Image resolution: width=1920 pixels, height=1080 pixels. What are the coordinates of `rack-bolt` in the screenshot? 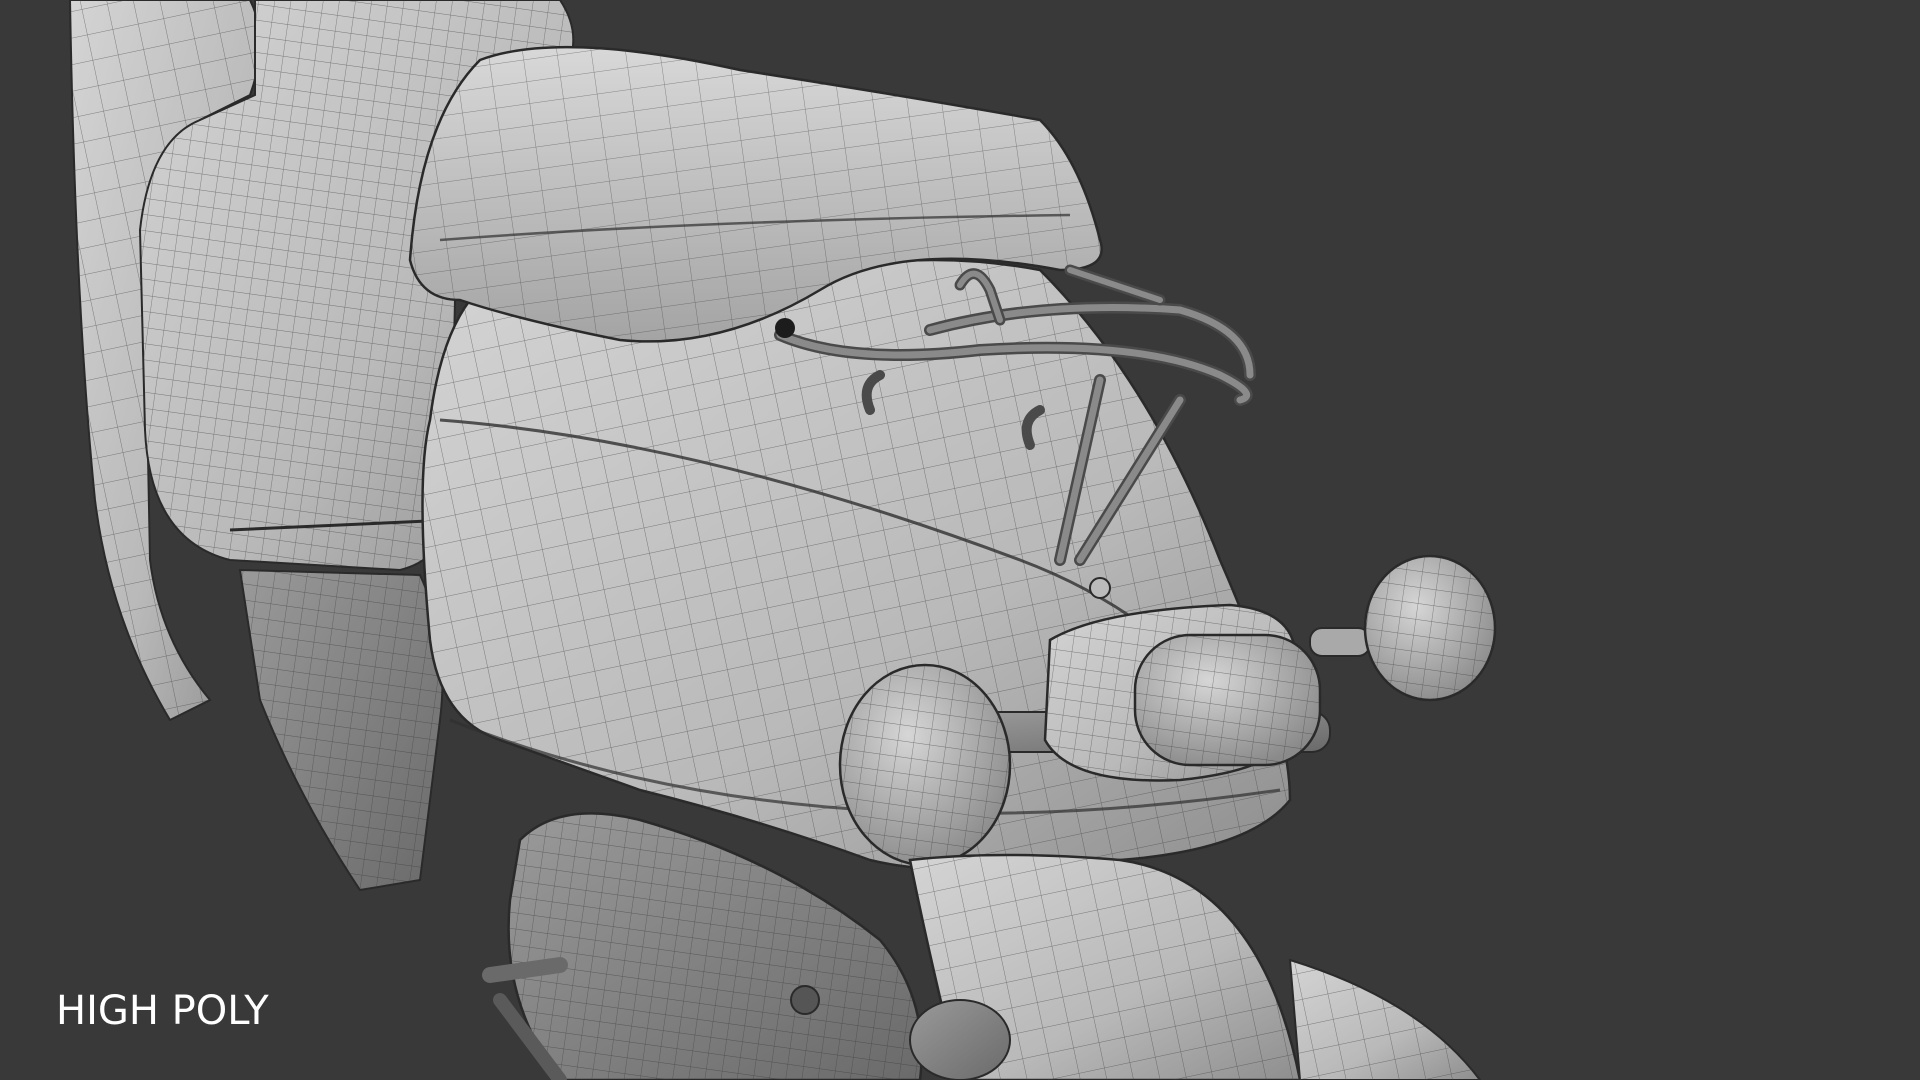 It's located at (785, 328).